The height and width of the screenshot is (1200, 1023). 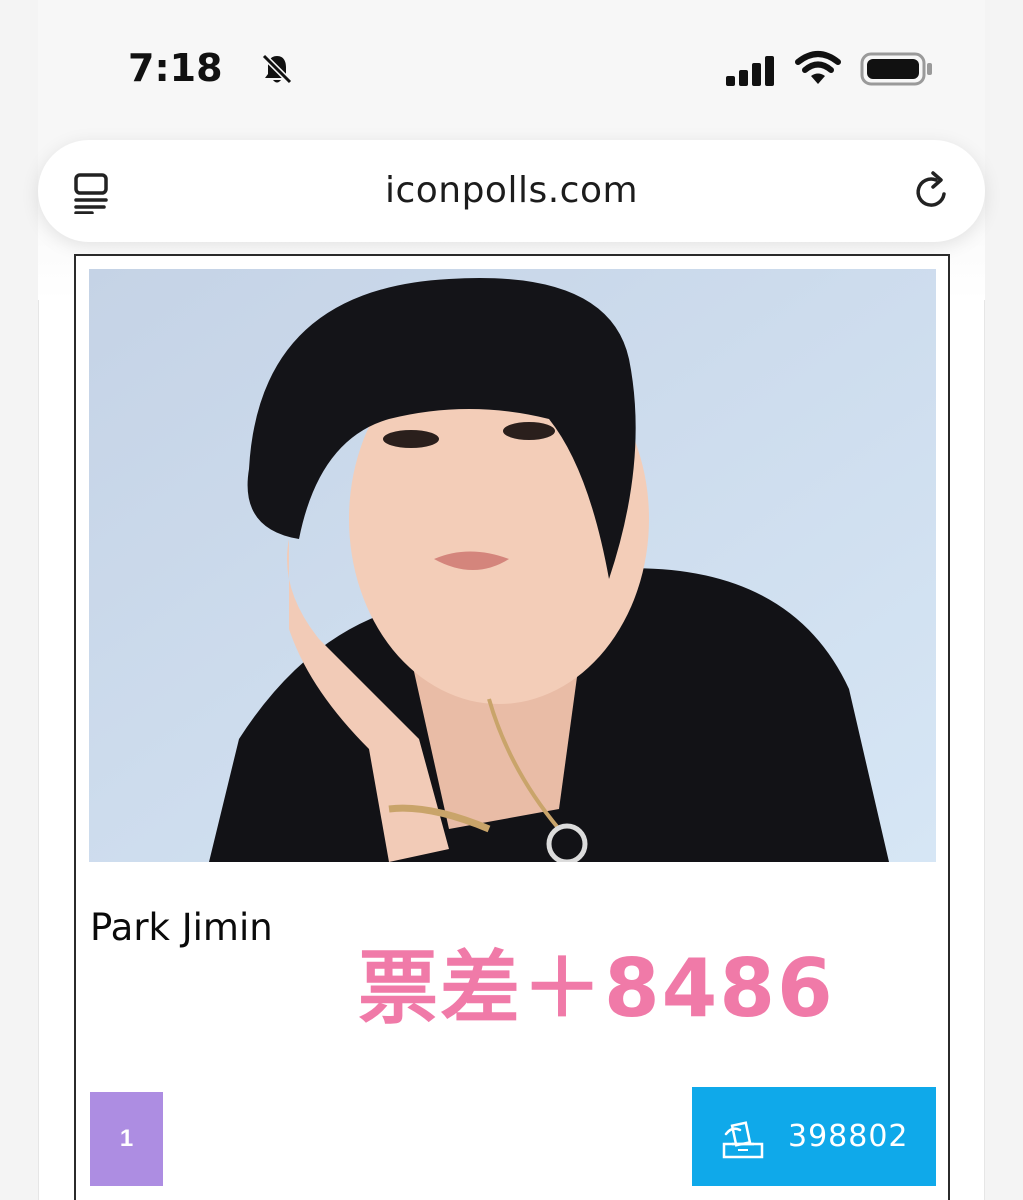 I want to click on ballot-box-icon, so click(x=743, y=1139).